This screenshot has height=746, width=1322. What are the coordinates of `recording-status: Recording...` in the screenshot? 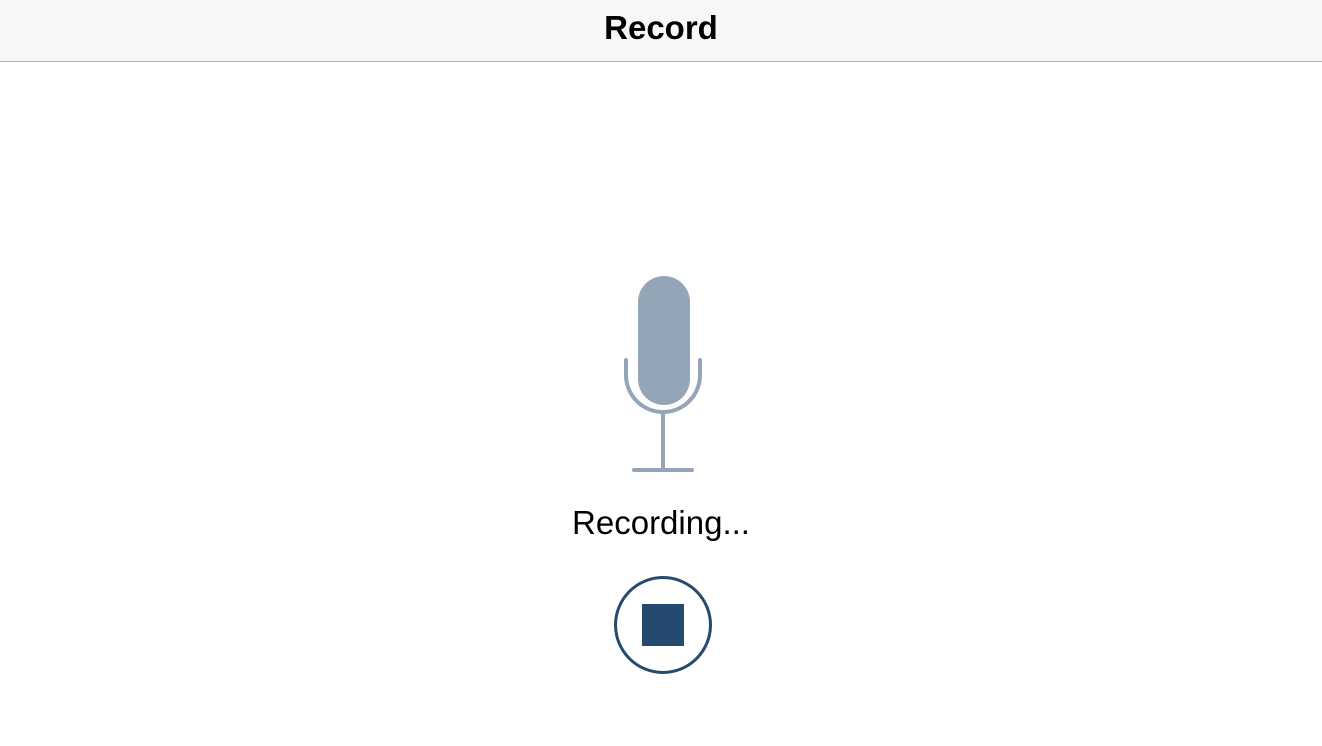 It's located at (661, 522).